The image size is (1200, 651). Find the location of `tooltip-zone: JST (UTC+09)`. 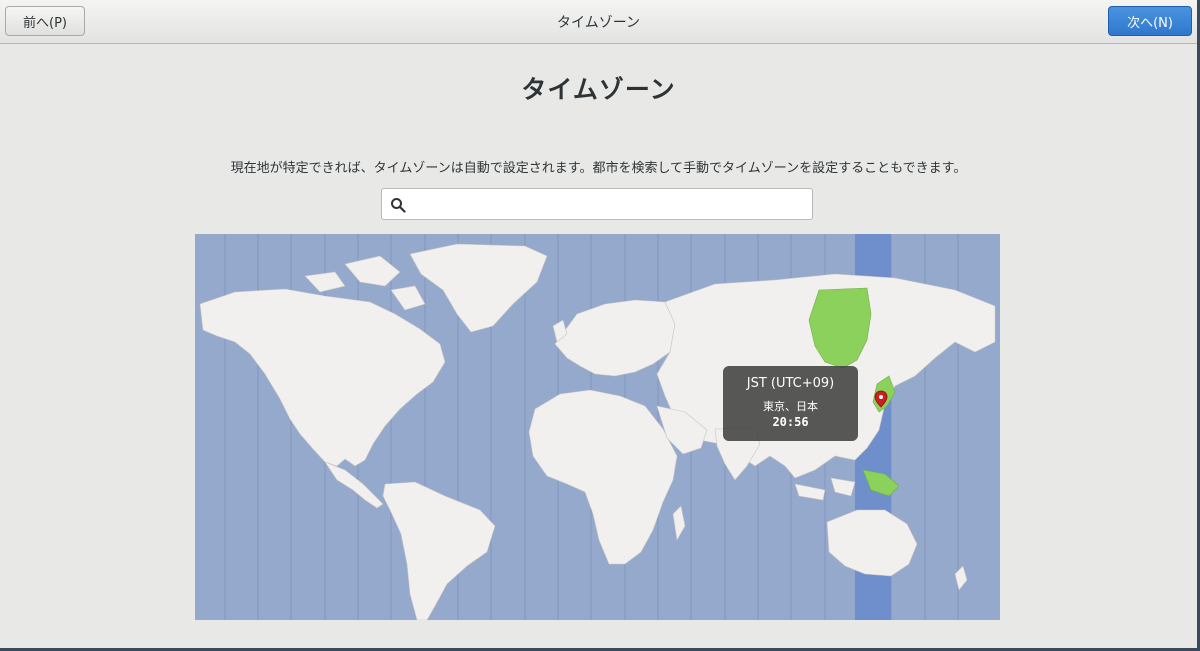

tooltip-zone: JST (UTC+09) is located at coordinates (790, 383).